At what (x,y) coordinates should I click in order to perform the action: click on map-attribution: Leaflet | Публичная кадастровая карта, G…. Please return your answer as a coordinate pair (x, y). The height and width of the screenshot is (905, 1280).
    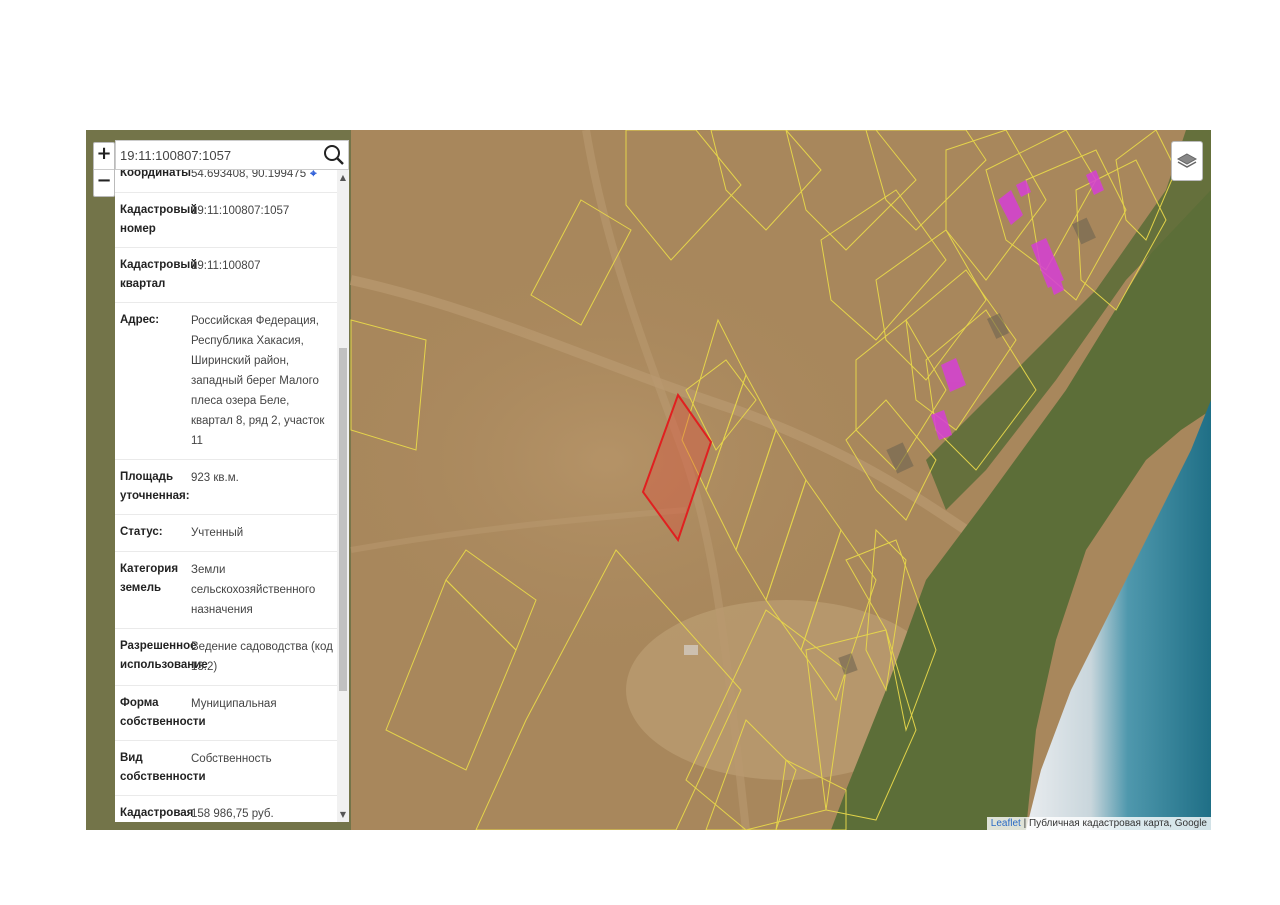
    Looking at the image, I should click on (1098, 823).